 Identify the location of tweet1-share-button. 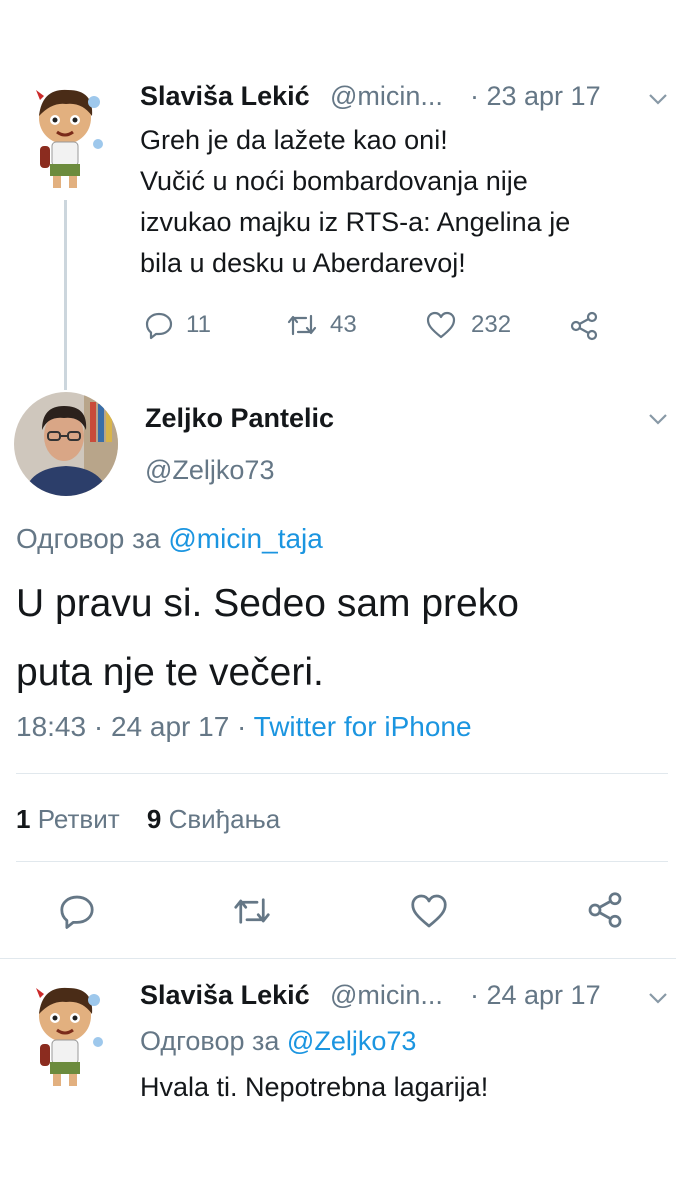
(584, 326).